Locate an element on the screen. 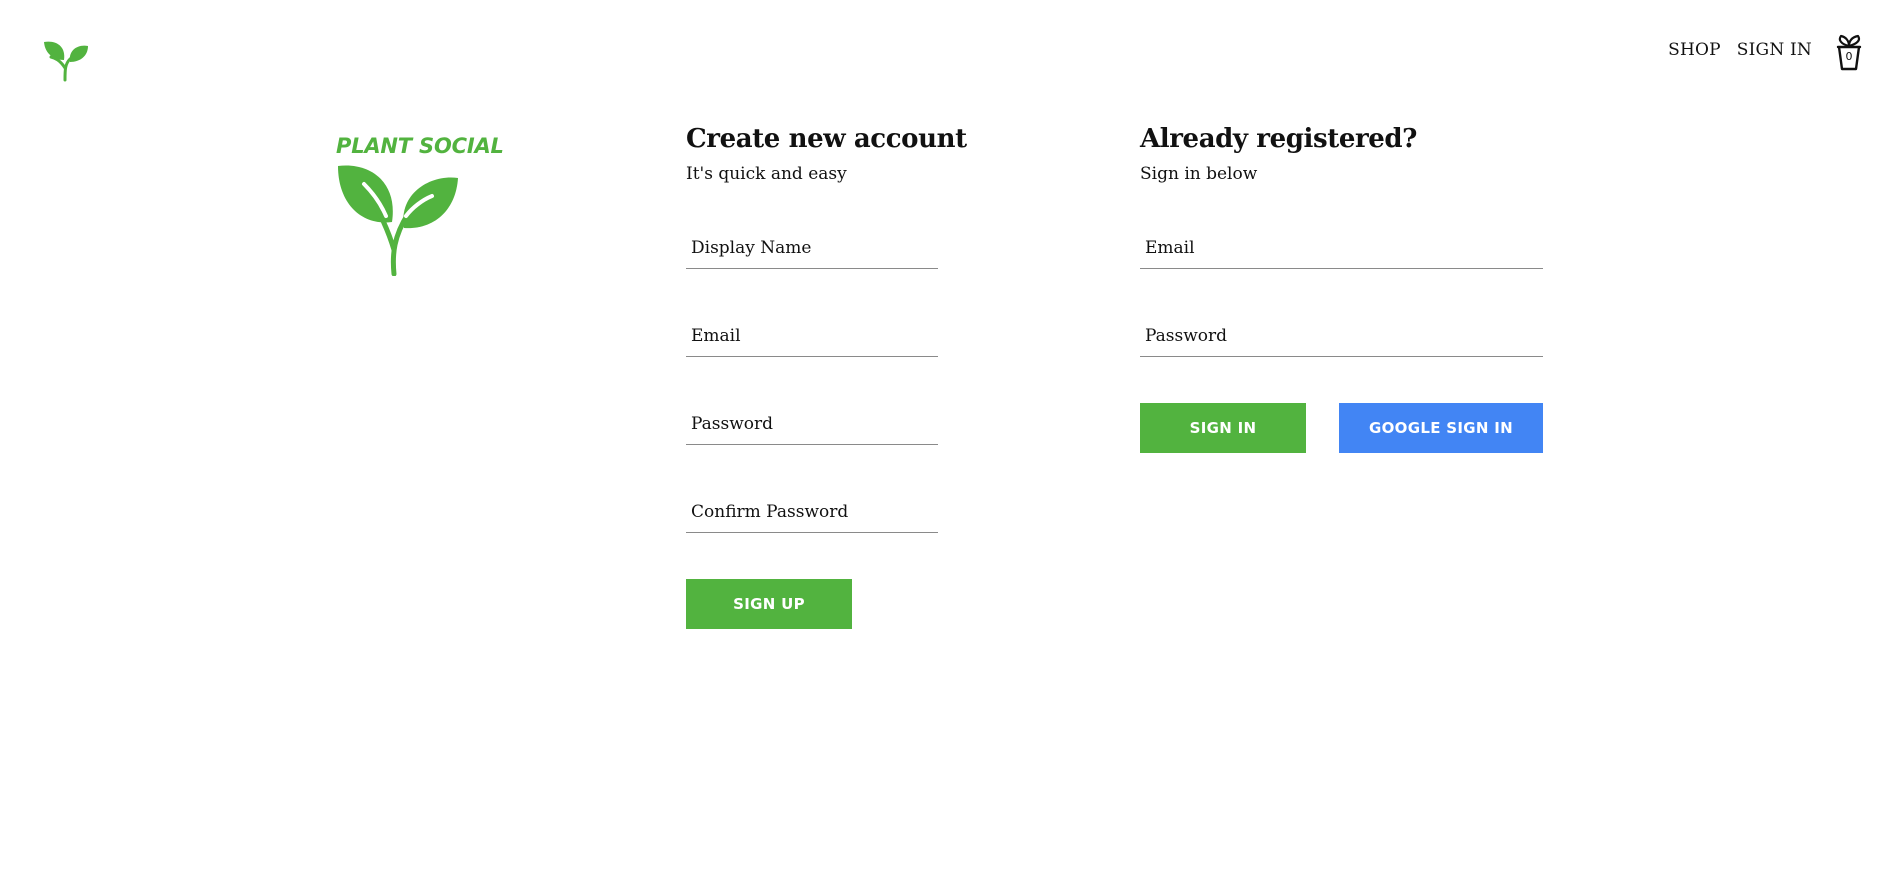 The image size is (1880, 896). nav-shop-link: SHOP is located at coordinates (1694, 50).